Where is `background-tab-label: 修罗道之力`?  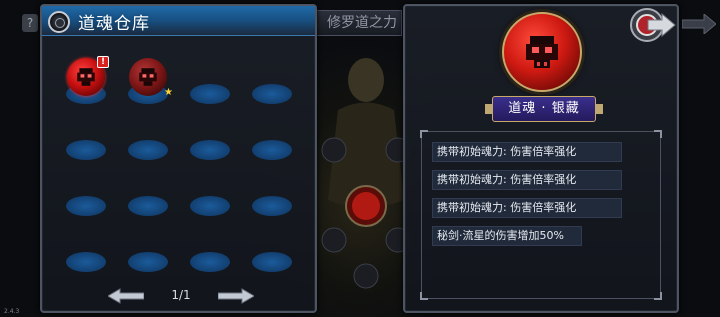 background-tab-label: 修罗道之力 is located at coordinates (357, 23).